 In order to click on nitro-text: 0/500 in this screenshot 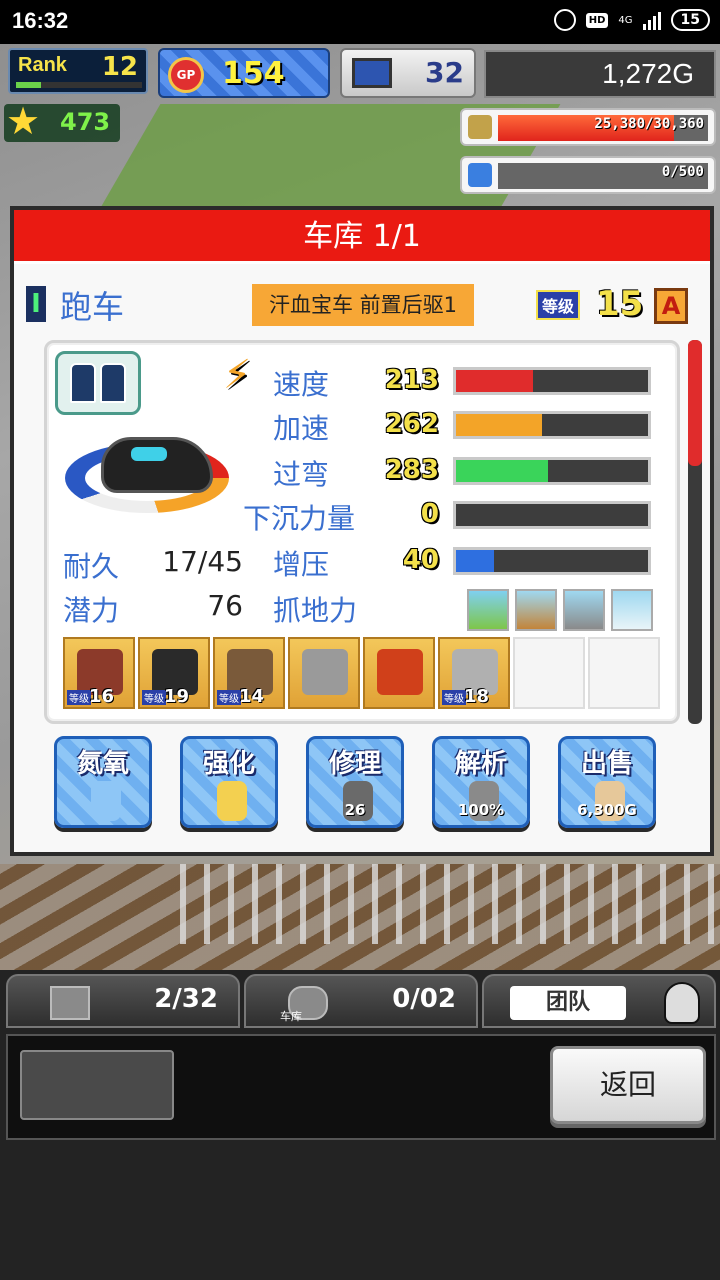, I will do `click(682, 172)`.